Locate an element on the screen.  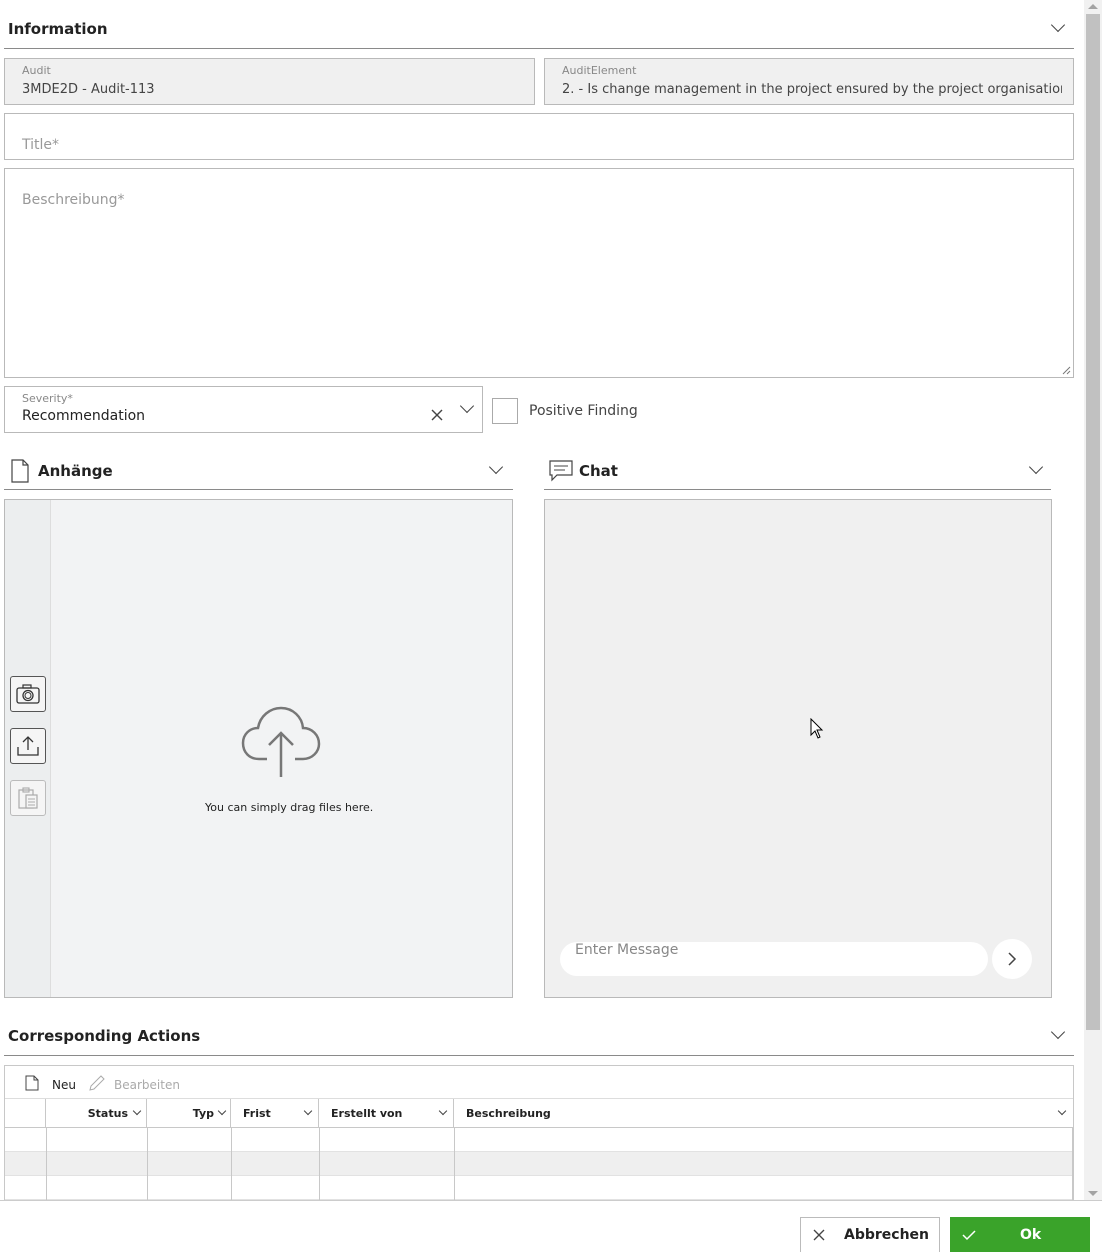
severity-select: Severity* Recommendation is located at coordinates (243, 409).